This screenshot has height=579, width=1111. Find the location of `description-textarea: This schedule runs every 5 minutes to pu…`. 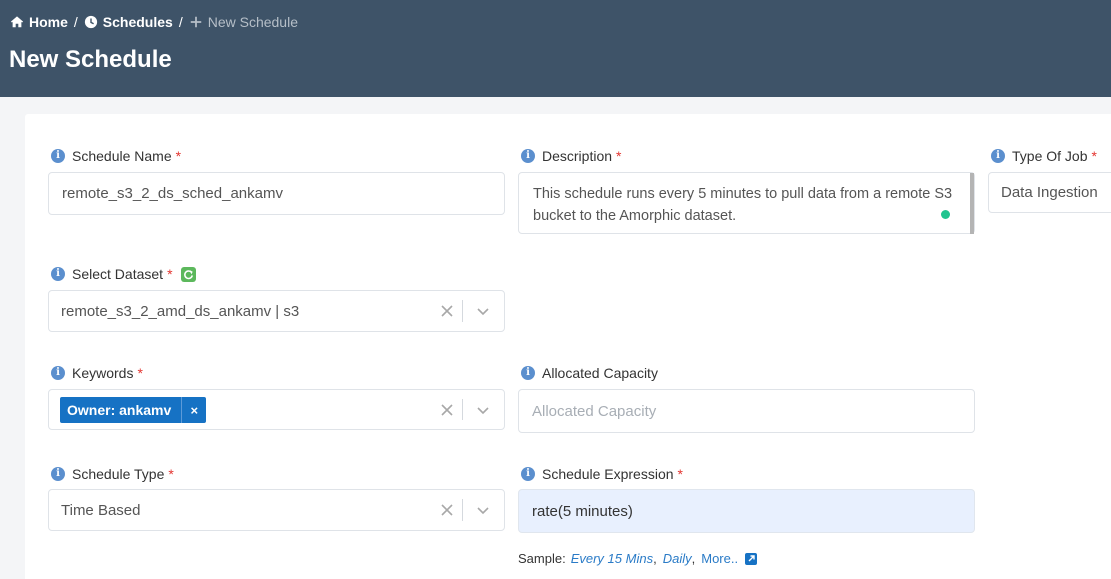

description-textarea: This schedule runs every 5 minutes to pu… is located at coordinates (746, 203).